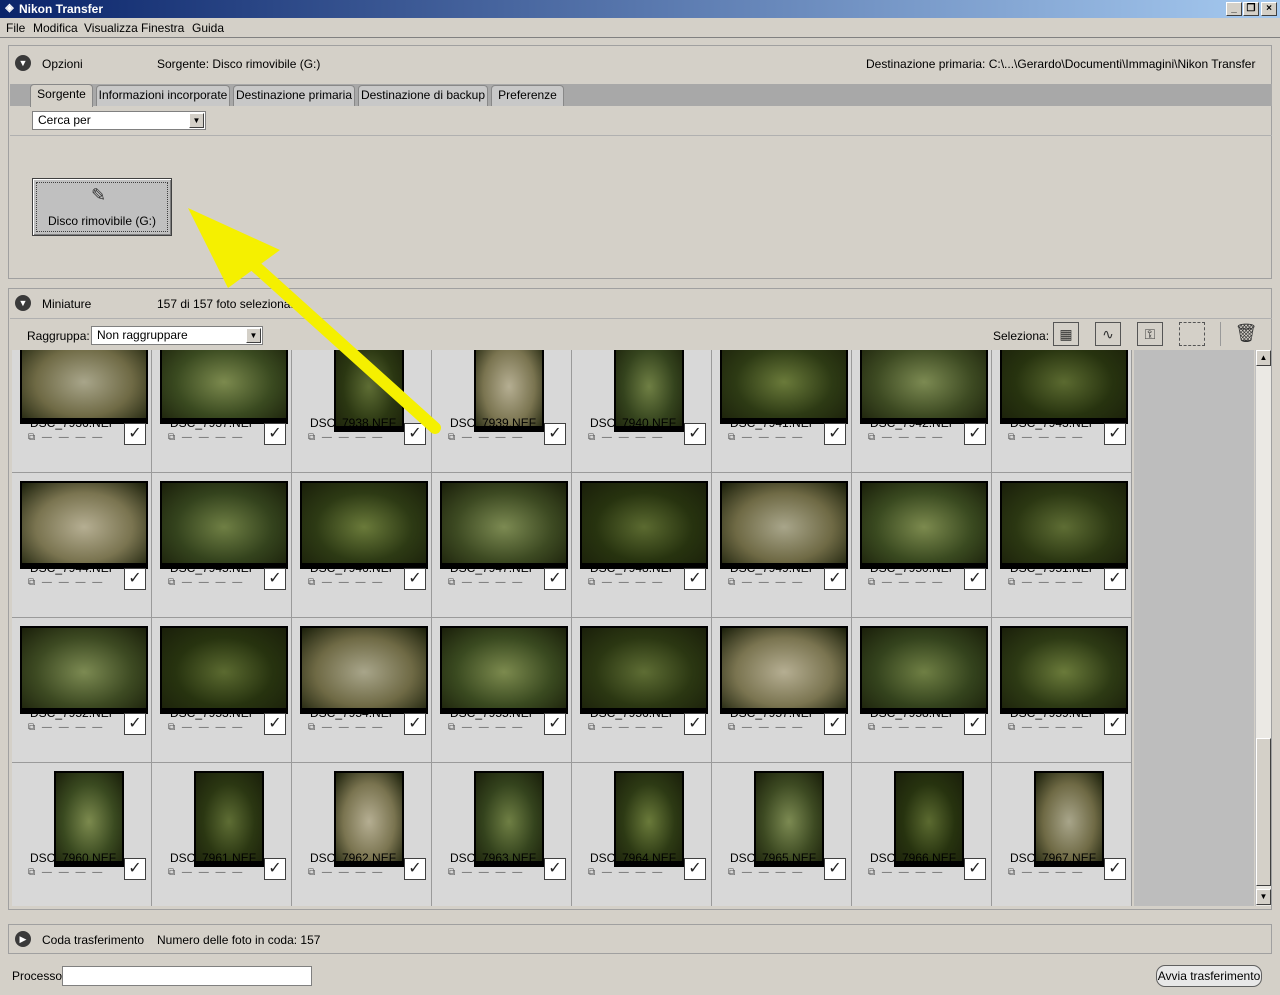 This screenshot has height=995, width=1280. I want to click on thumbnail-cell: DSC_7967.NEF ⧉ — — — — ✓, so click(1062, 834).